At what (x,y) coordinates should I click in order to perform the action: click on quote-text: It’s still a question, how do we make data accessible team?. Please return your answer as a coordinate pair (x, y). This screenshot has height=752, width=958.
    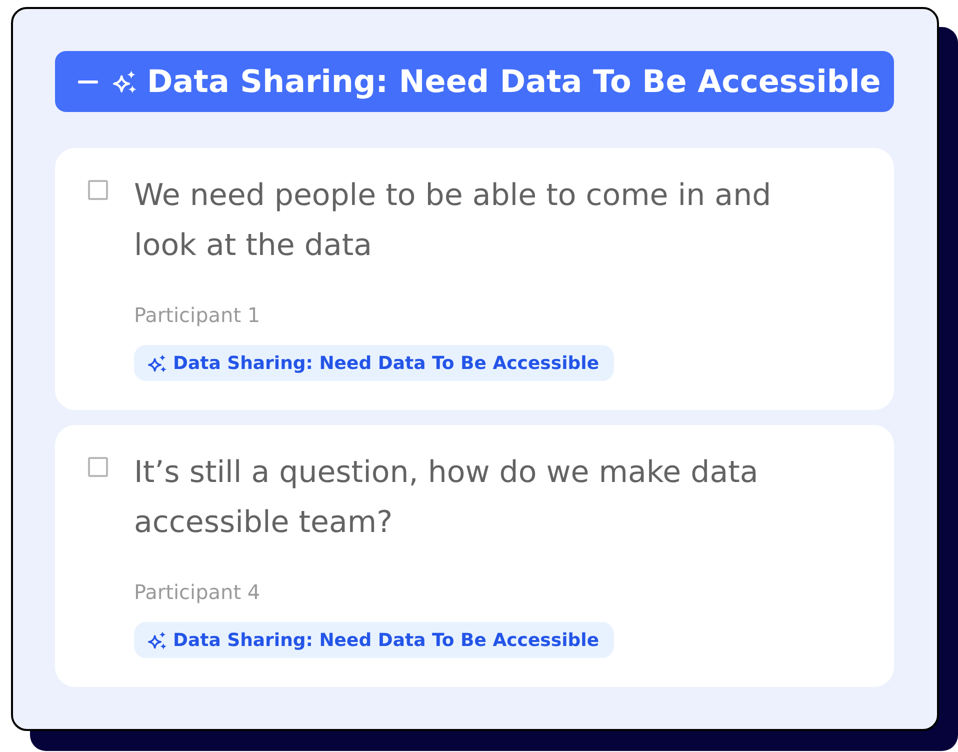
    Looking at the image, I should click on (447, 498).